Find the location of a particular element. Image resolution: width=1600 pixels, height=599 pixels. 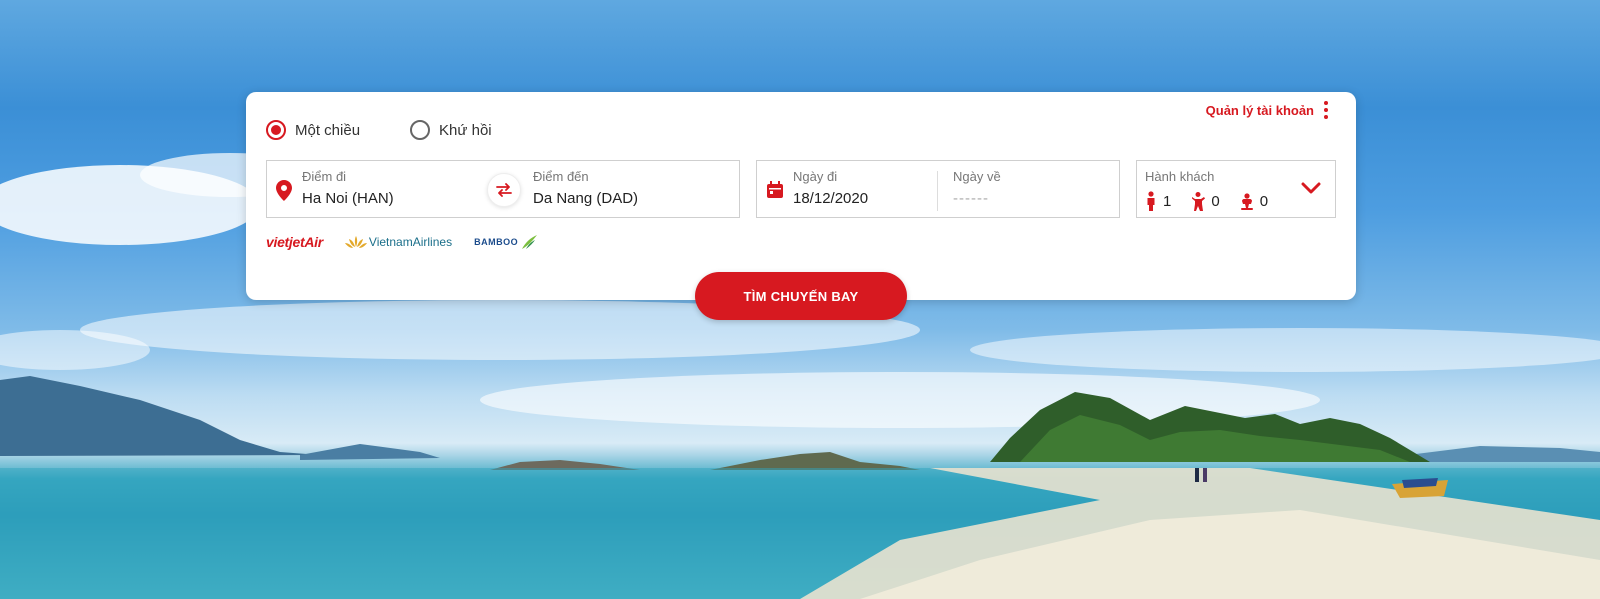

depart-date-value: 18/12/2020 is located at coordinates (831, 198).